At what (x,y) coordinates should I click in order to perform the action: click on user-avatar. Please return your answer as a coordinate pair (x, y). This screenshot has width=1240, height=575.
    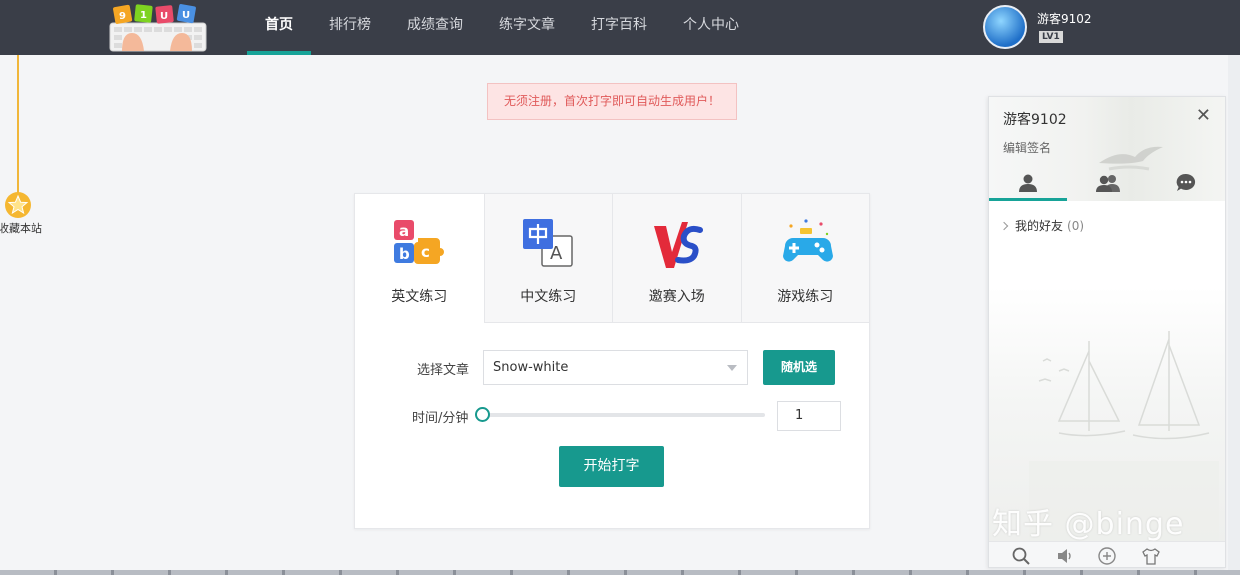
    Looking at the image, I should click on (1005, 27).